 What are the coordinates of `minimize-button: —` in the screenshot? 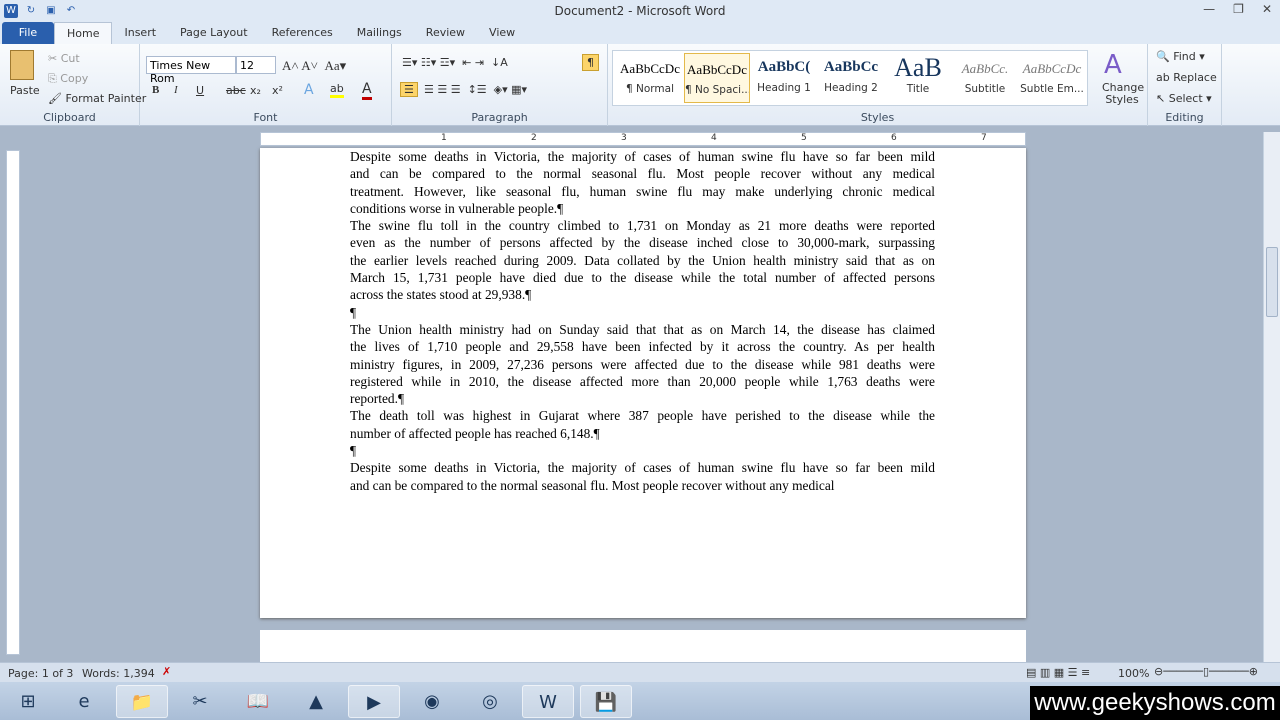 It's located at (1209, 9).